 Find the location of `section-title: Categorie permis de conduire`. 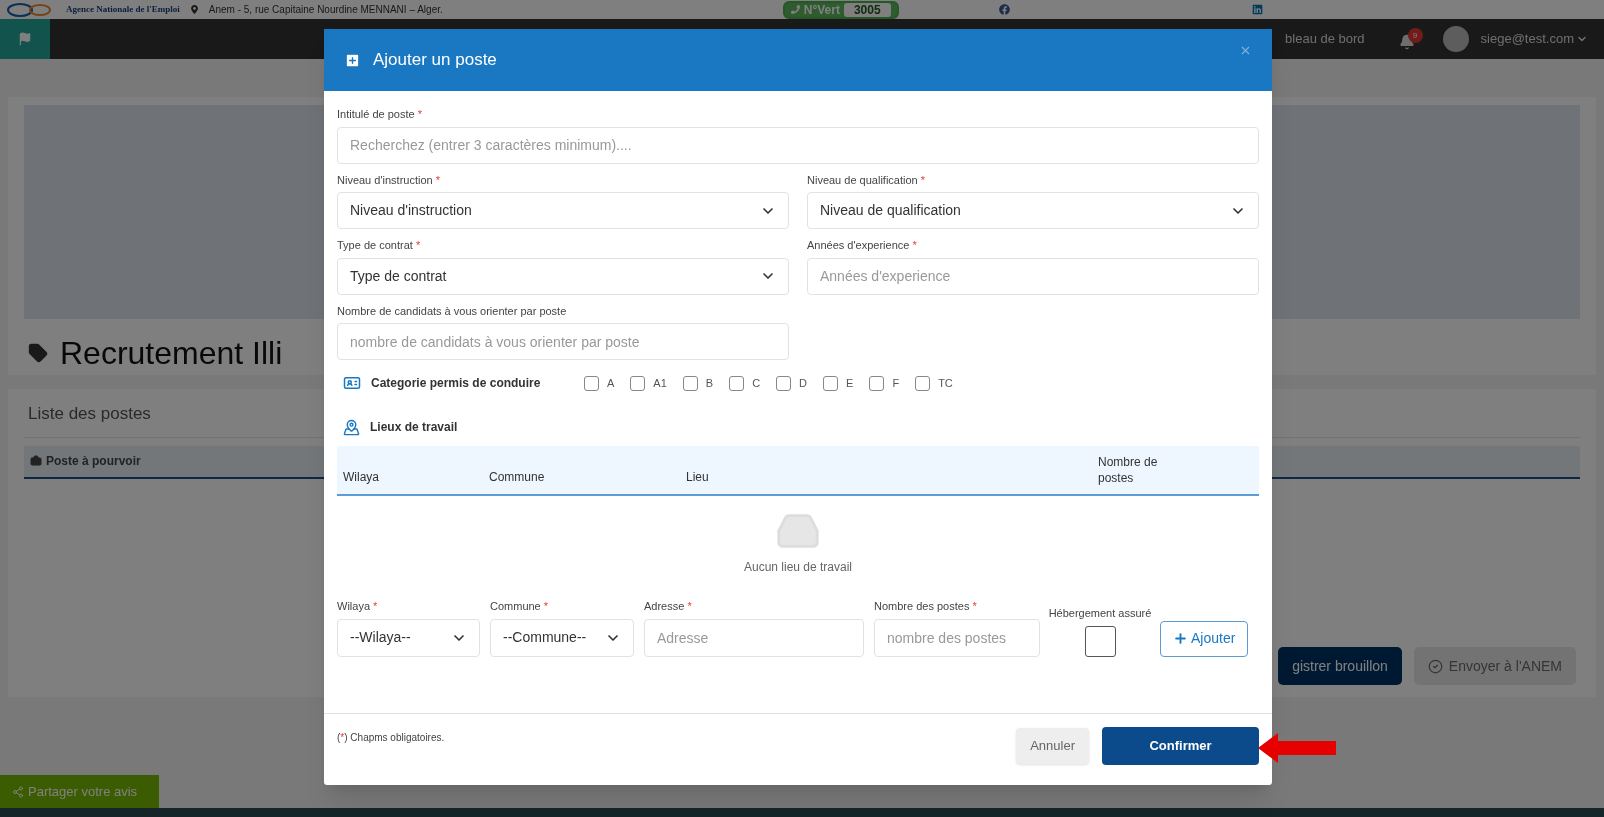

section-title: Categorie permis de conduire is located at coordinates (456, 383).